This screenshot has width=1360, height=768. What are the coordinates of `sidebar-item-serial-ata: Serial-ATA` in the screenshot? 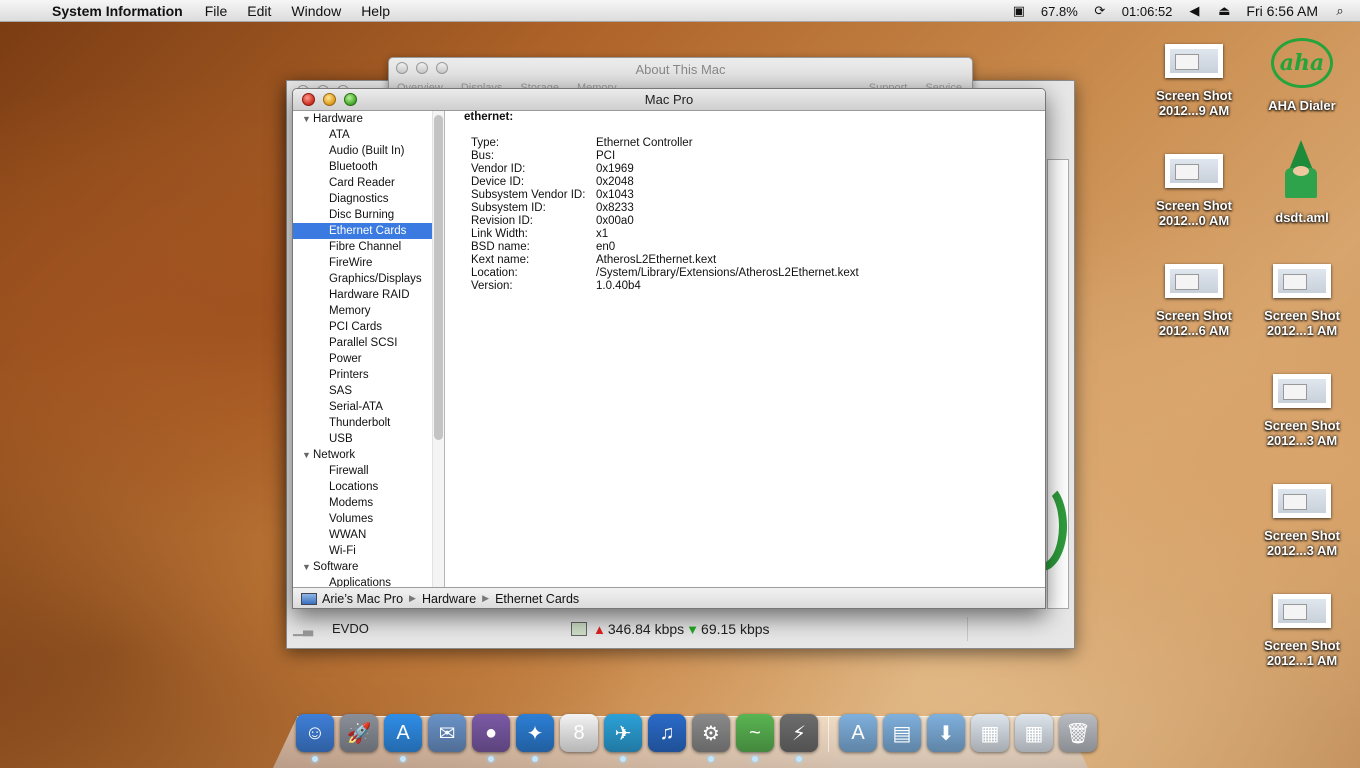 It's located at (368, 407).